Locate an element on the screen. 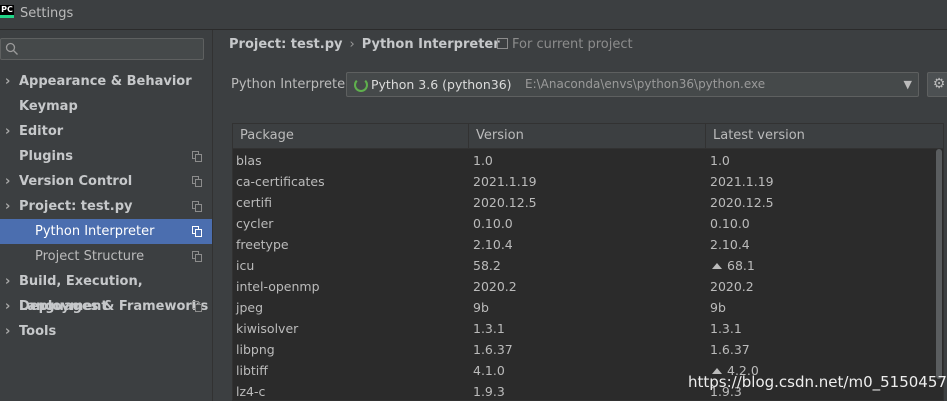 This screenshot has height=401, width=947. table-scrollbar is located at coordinates (939, 274).